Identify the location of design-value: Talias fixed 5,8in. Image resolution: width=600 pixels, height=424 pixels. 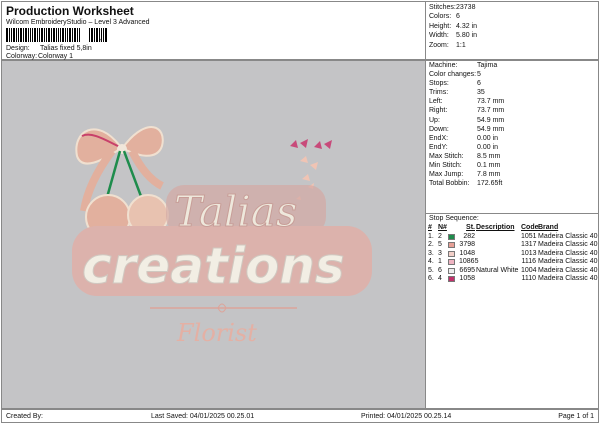
(66, 48).